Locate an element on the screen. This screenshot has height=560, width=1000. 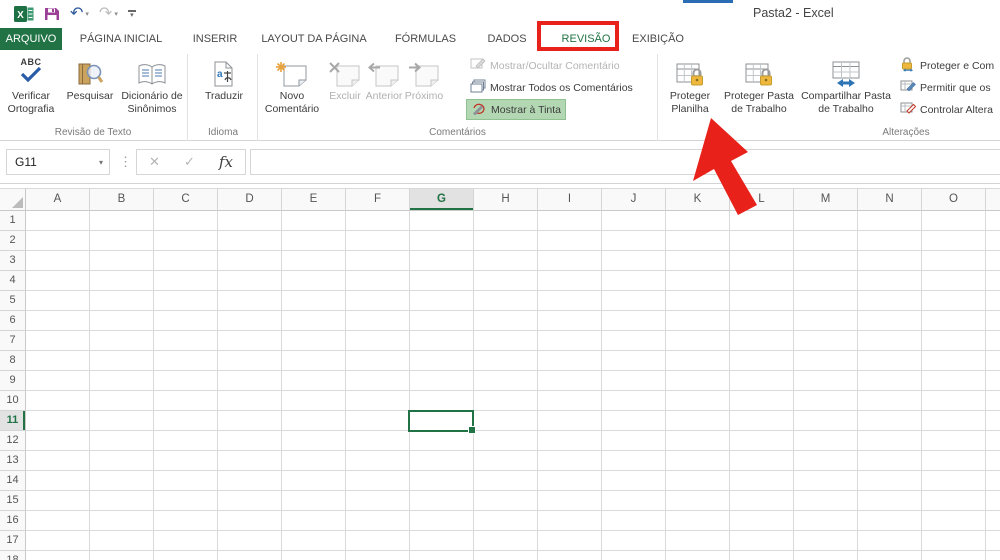
tab-arquivo: ARQUIVO is located at coordinates (31, 39).